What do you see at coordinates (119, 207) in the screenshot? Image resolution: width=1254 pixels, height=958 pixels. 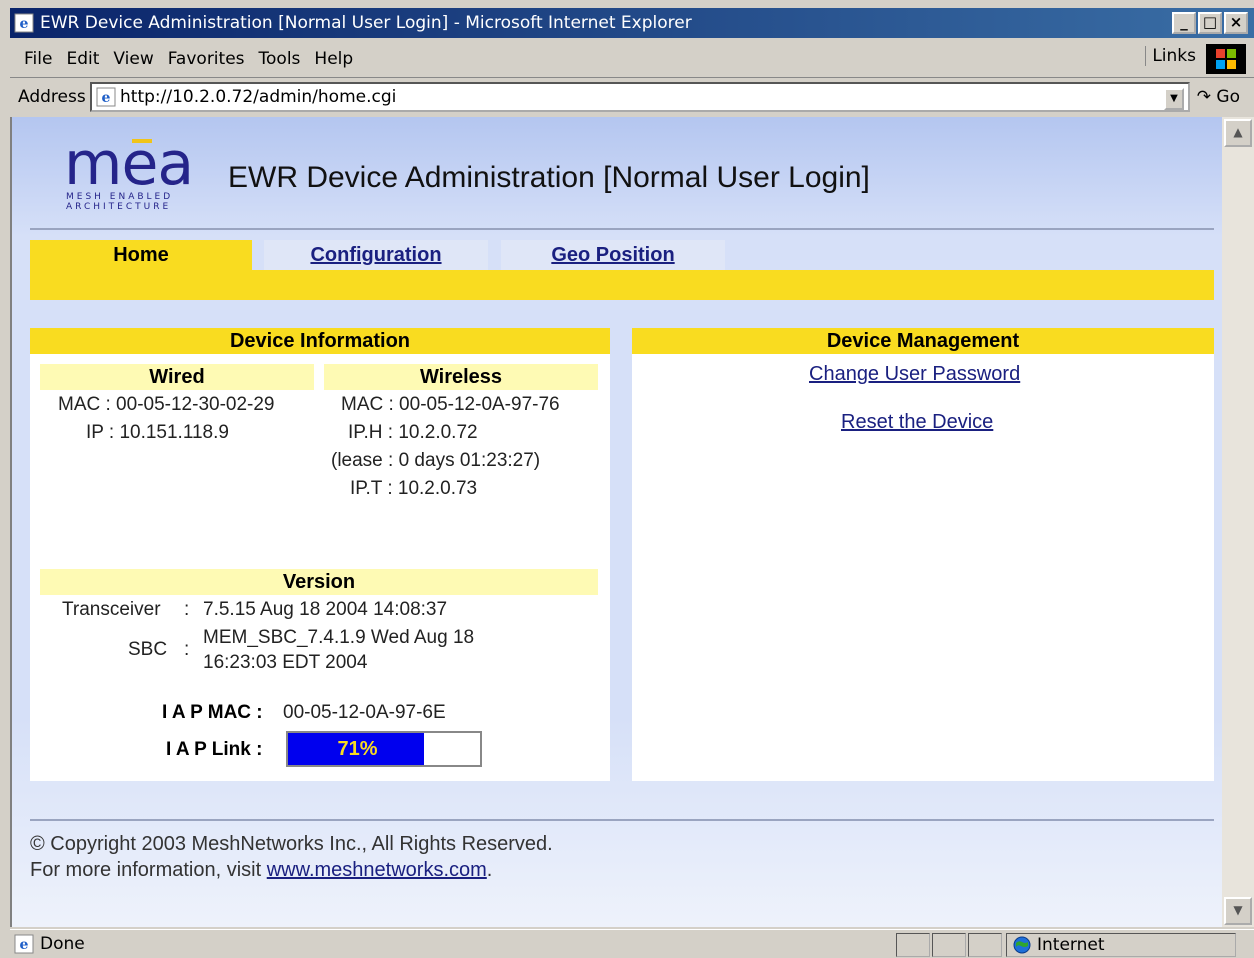 I see `logo-tagline-2: ARCHITECTURE` at bounding box center [119, 207].